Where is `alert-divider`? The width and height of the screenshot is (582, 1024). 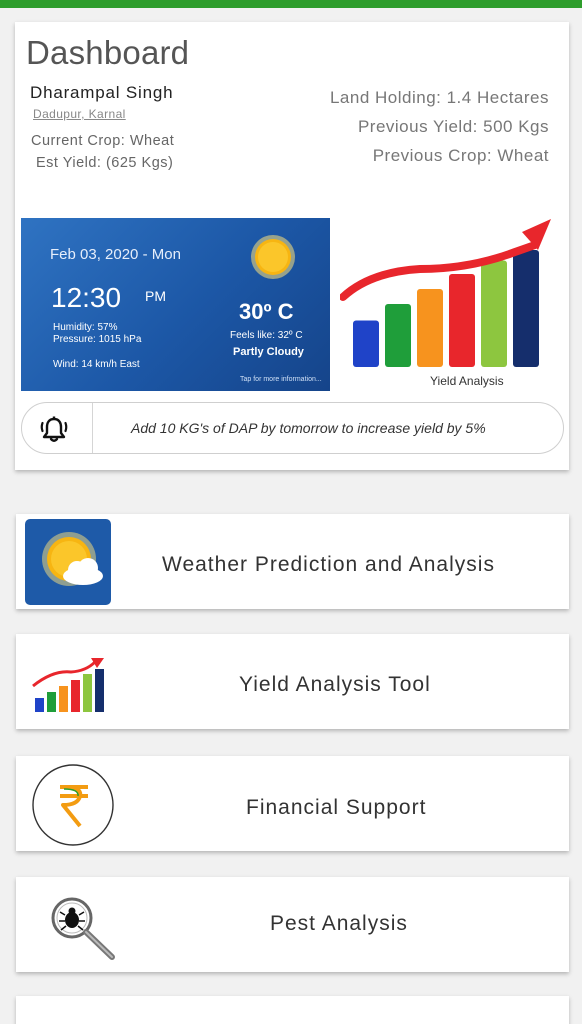 alert-divider is located at coordinates (92, 428).